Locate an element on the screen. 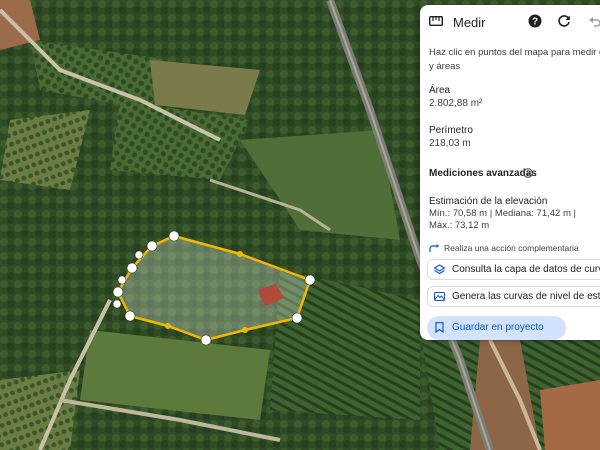 The height and width of the screenshot is (450, 600). perimeter-label: Perímetro is located at coordinates (451, 130).